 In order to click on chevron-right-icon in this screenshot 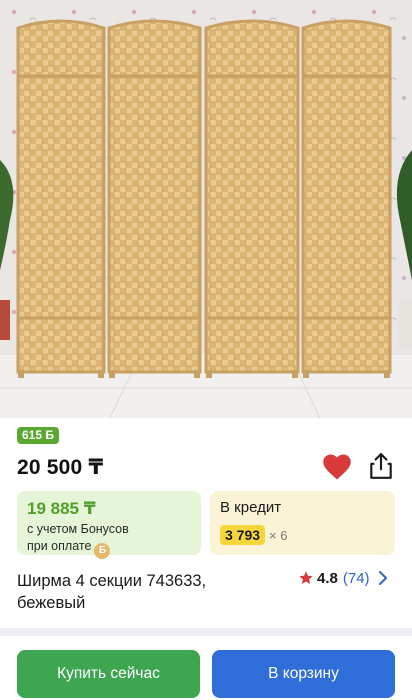, I will do `click(382, 578)`.